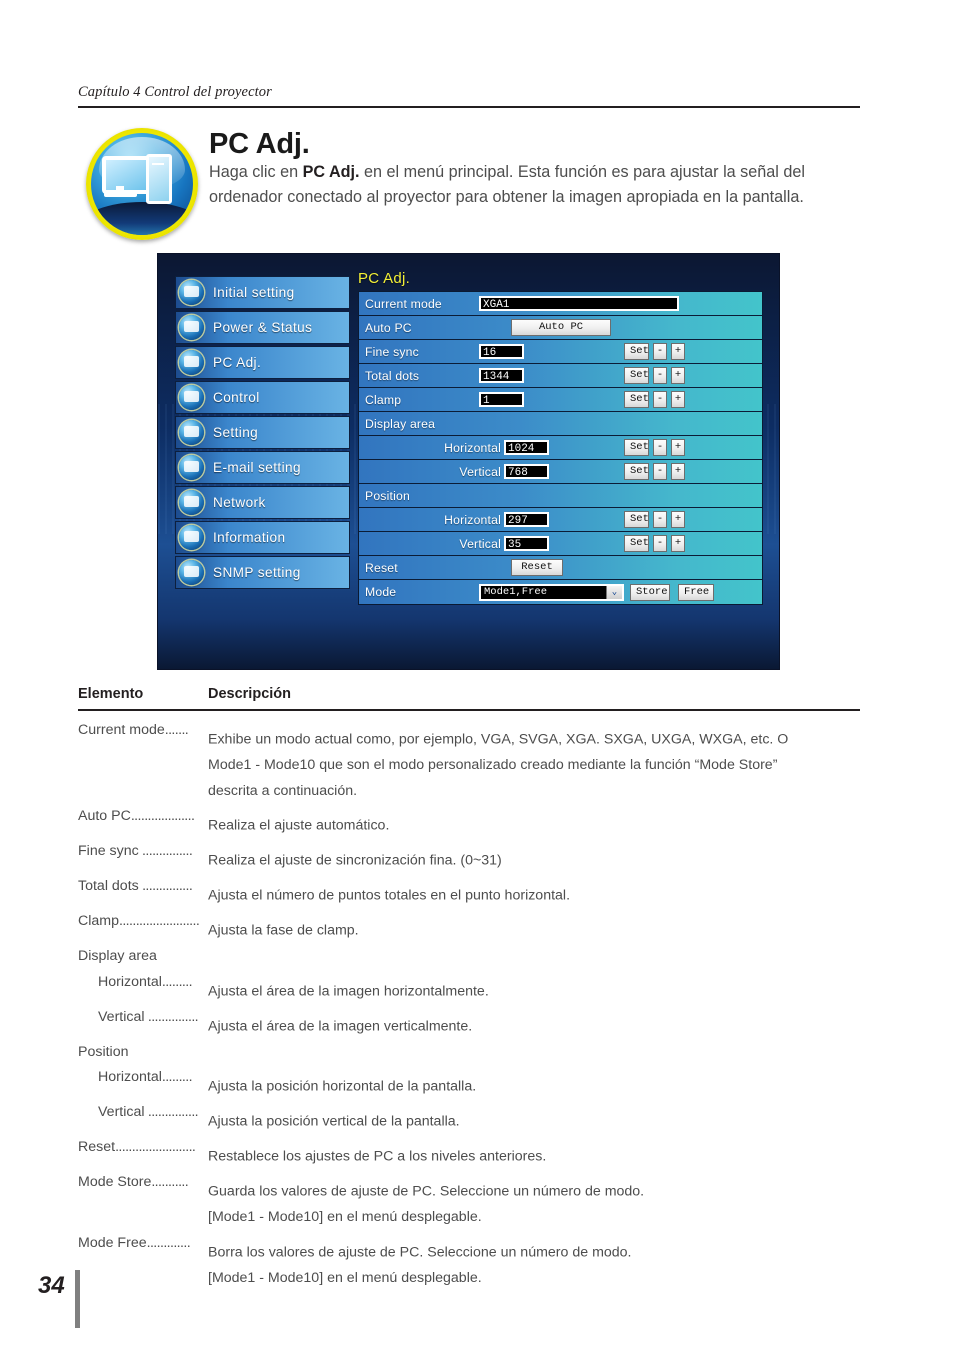 The height and width of the screenshot is (1350, 954). I want to click on total-dots-minus-button: -, so click(660, 375).